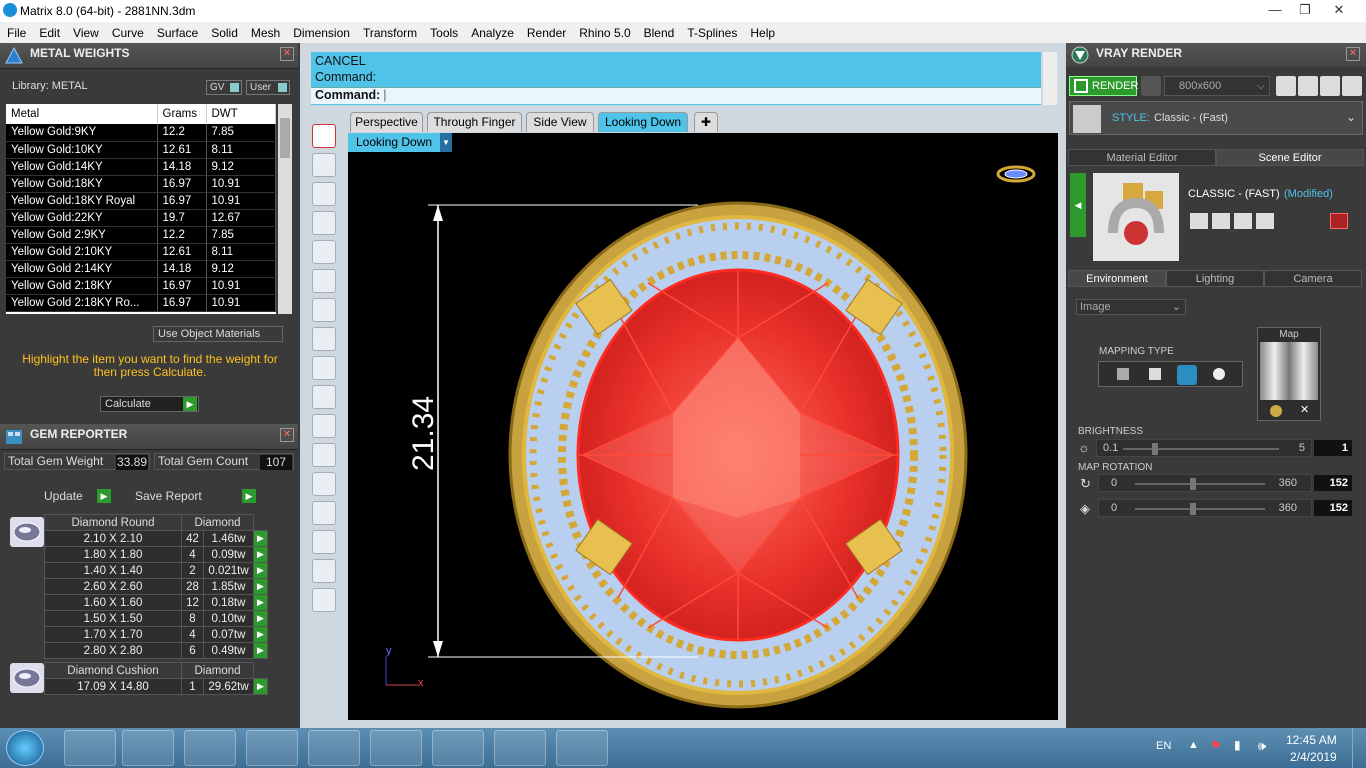 The image size is (1366, 768). Describe the element at coordinates (76, 497) in the screenshot. I see `update-button: Update ▶` at that location.